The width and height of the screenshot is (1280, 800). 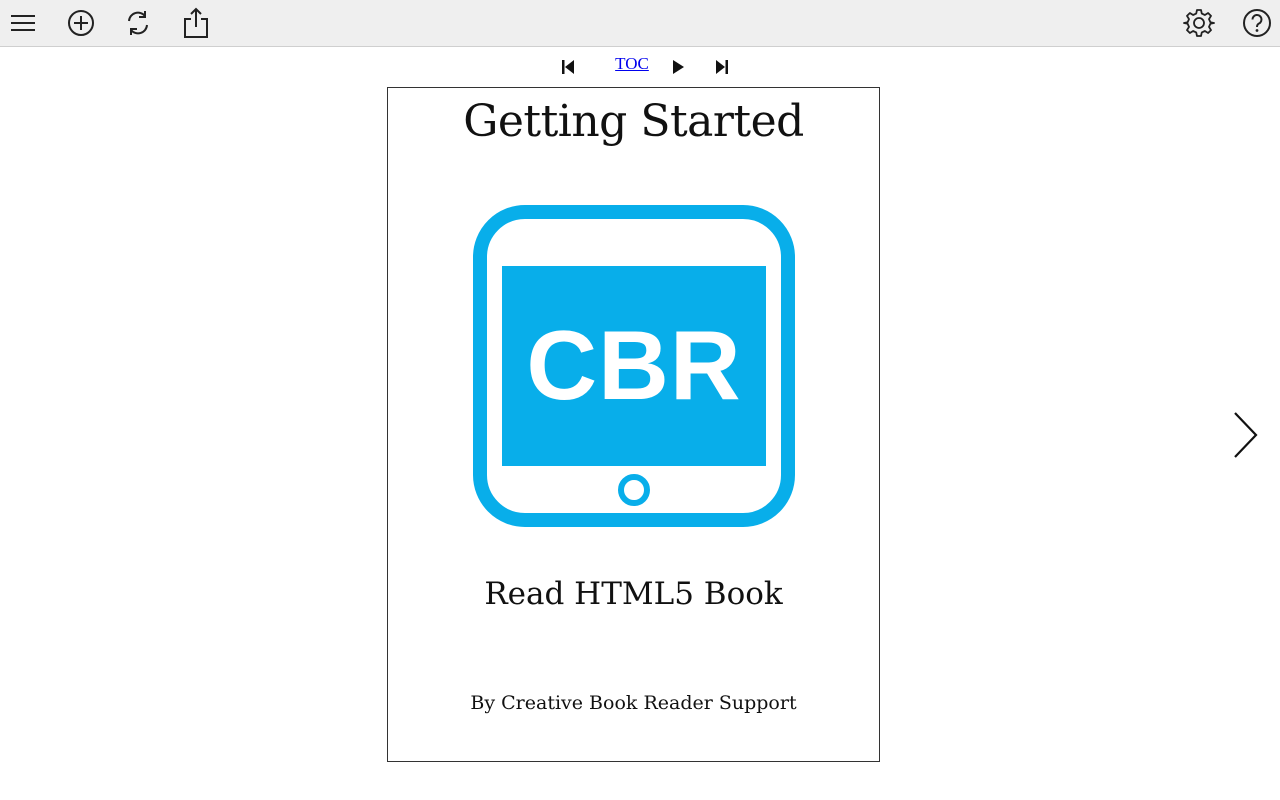 I want to click on share-button, so click(x=196, y=23).